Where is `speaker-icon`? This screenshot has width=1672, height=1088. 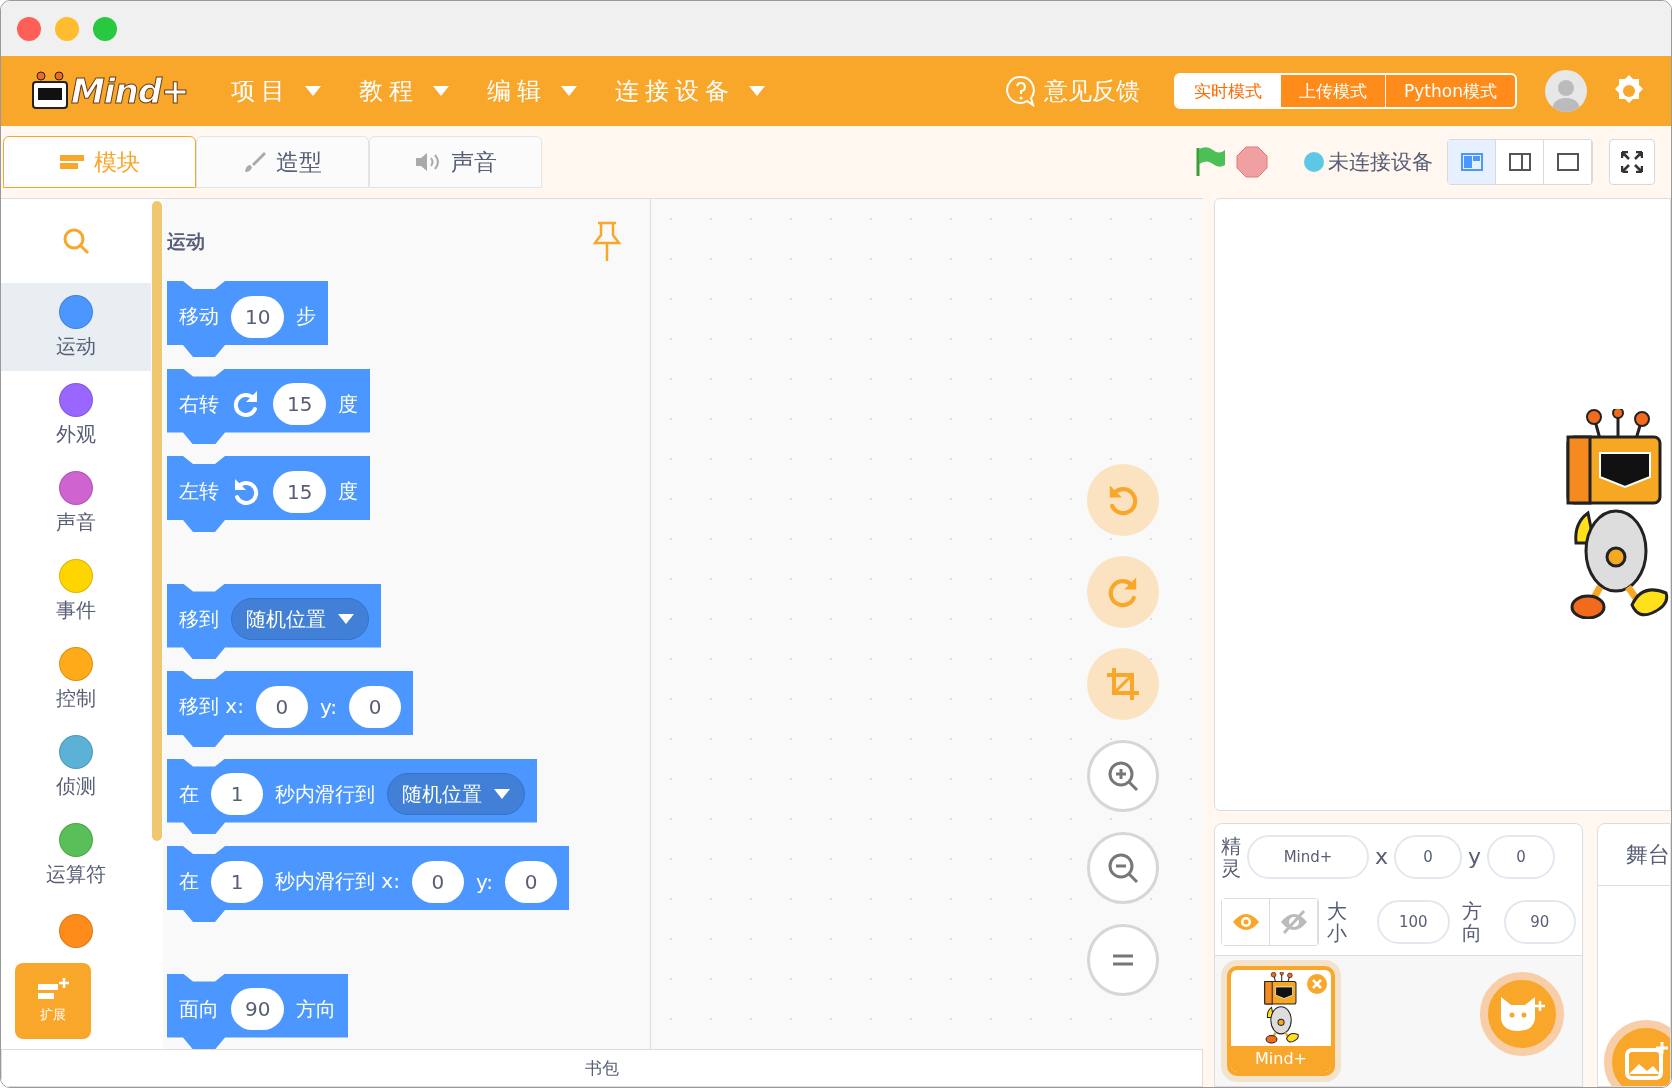 speaker-icon is located at coordinates (427, 162).